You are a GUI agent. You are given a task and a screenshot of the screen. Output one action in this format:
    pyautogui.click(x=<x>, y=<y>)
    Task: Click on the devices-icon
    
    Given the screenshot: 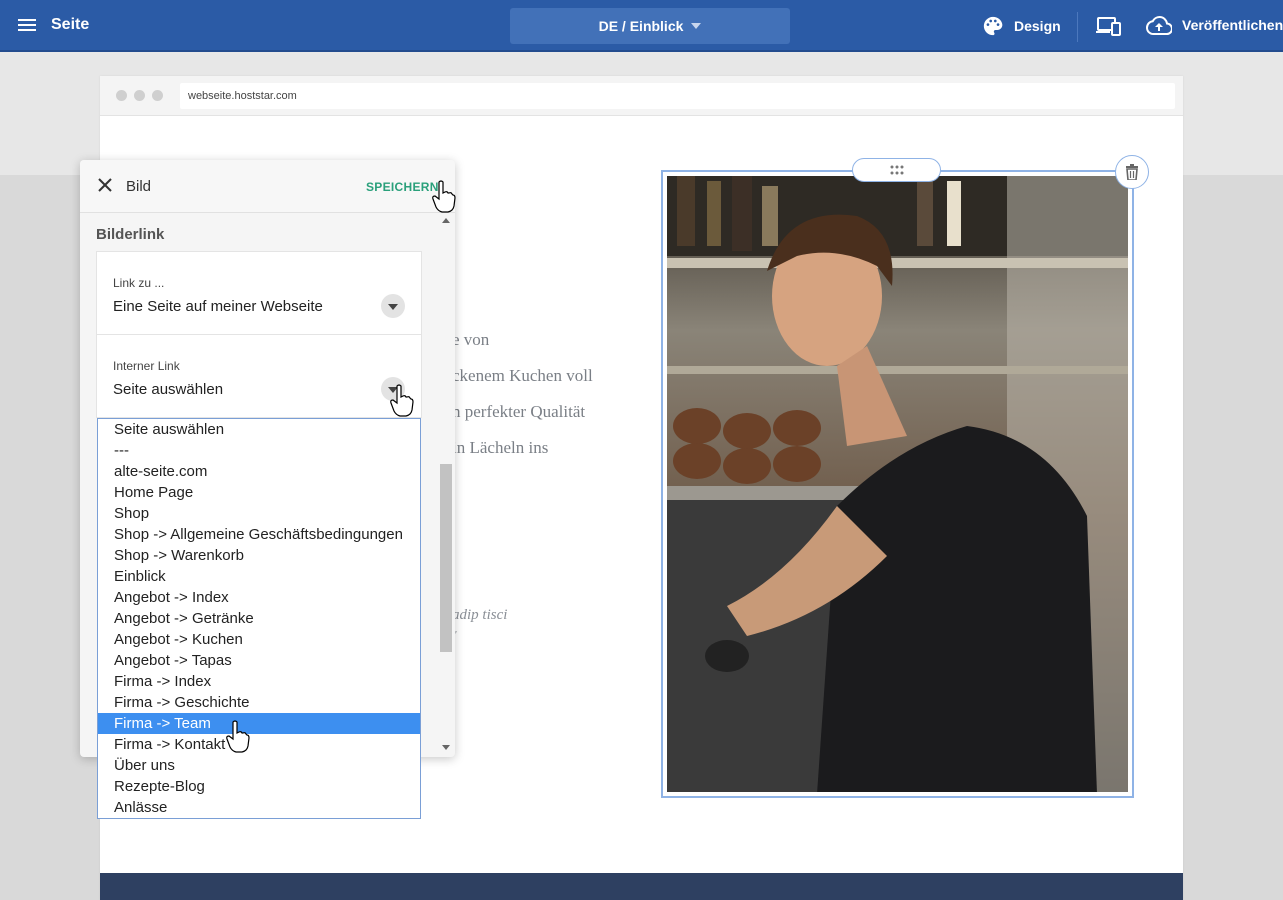 What is the action you would take?
    pyautogui.click(x=1108, y=26)
    